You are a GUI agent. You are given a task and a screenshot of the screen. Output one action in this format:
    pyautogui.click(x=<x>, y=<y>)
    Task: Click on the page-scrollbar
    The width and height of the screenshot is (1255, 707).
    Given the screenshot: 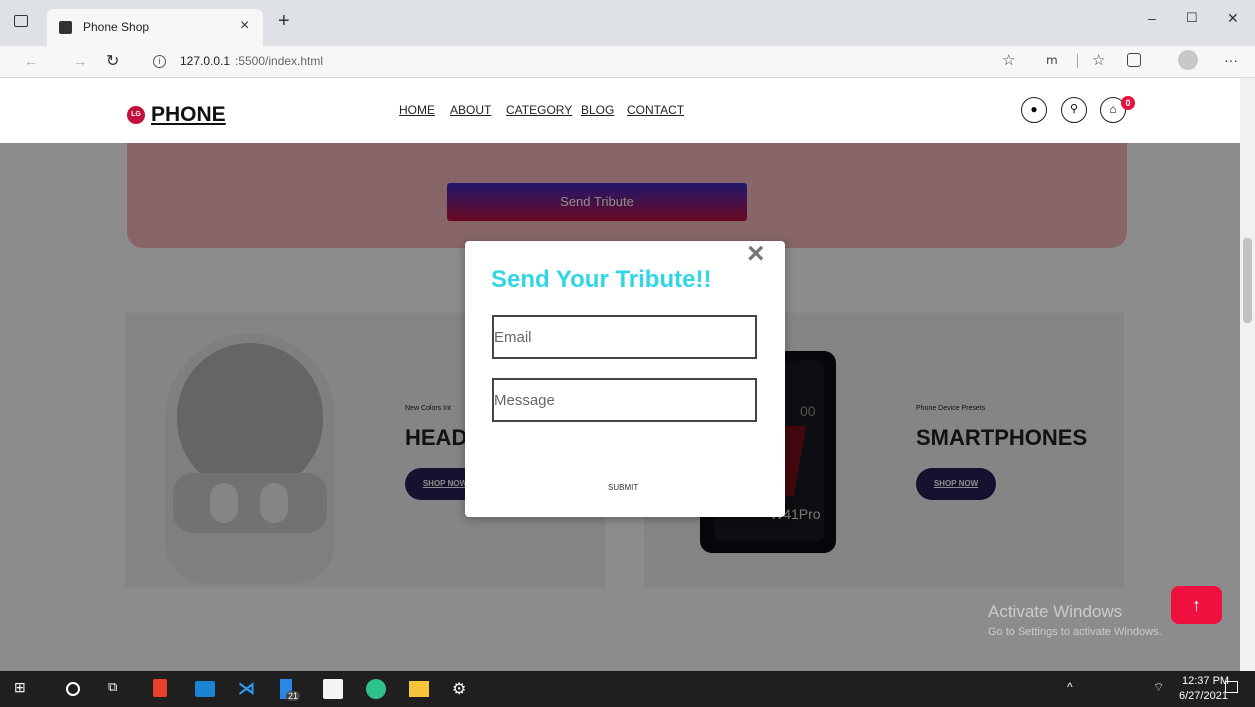 What is the action you would take?
    pyautogui.click(x=1247, y=374)
    